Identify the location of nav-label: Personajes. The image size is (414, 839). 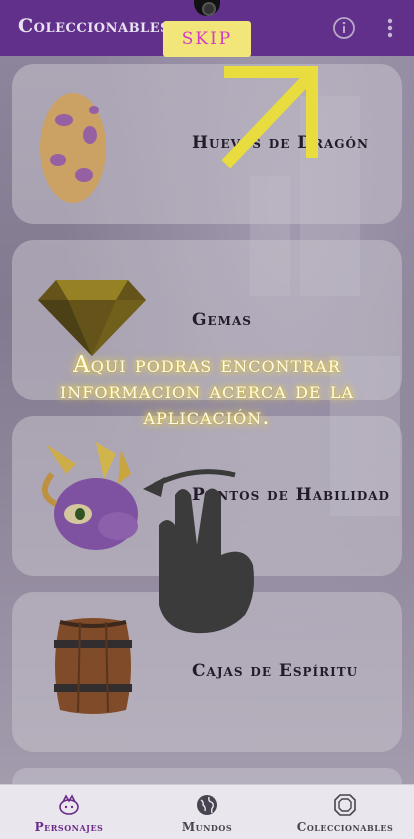
(69, 827).